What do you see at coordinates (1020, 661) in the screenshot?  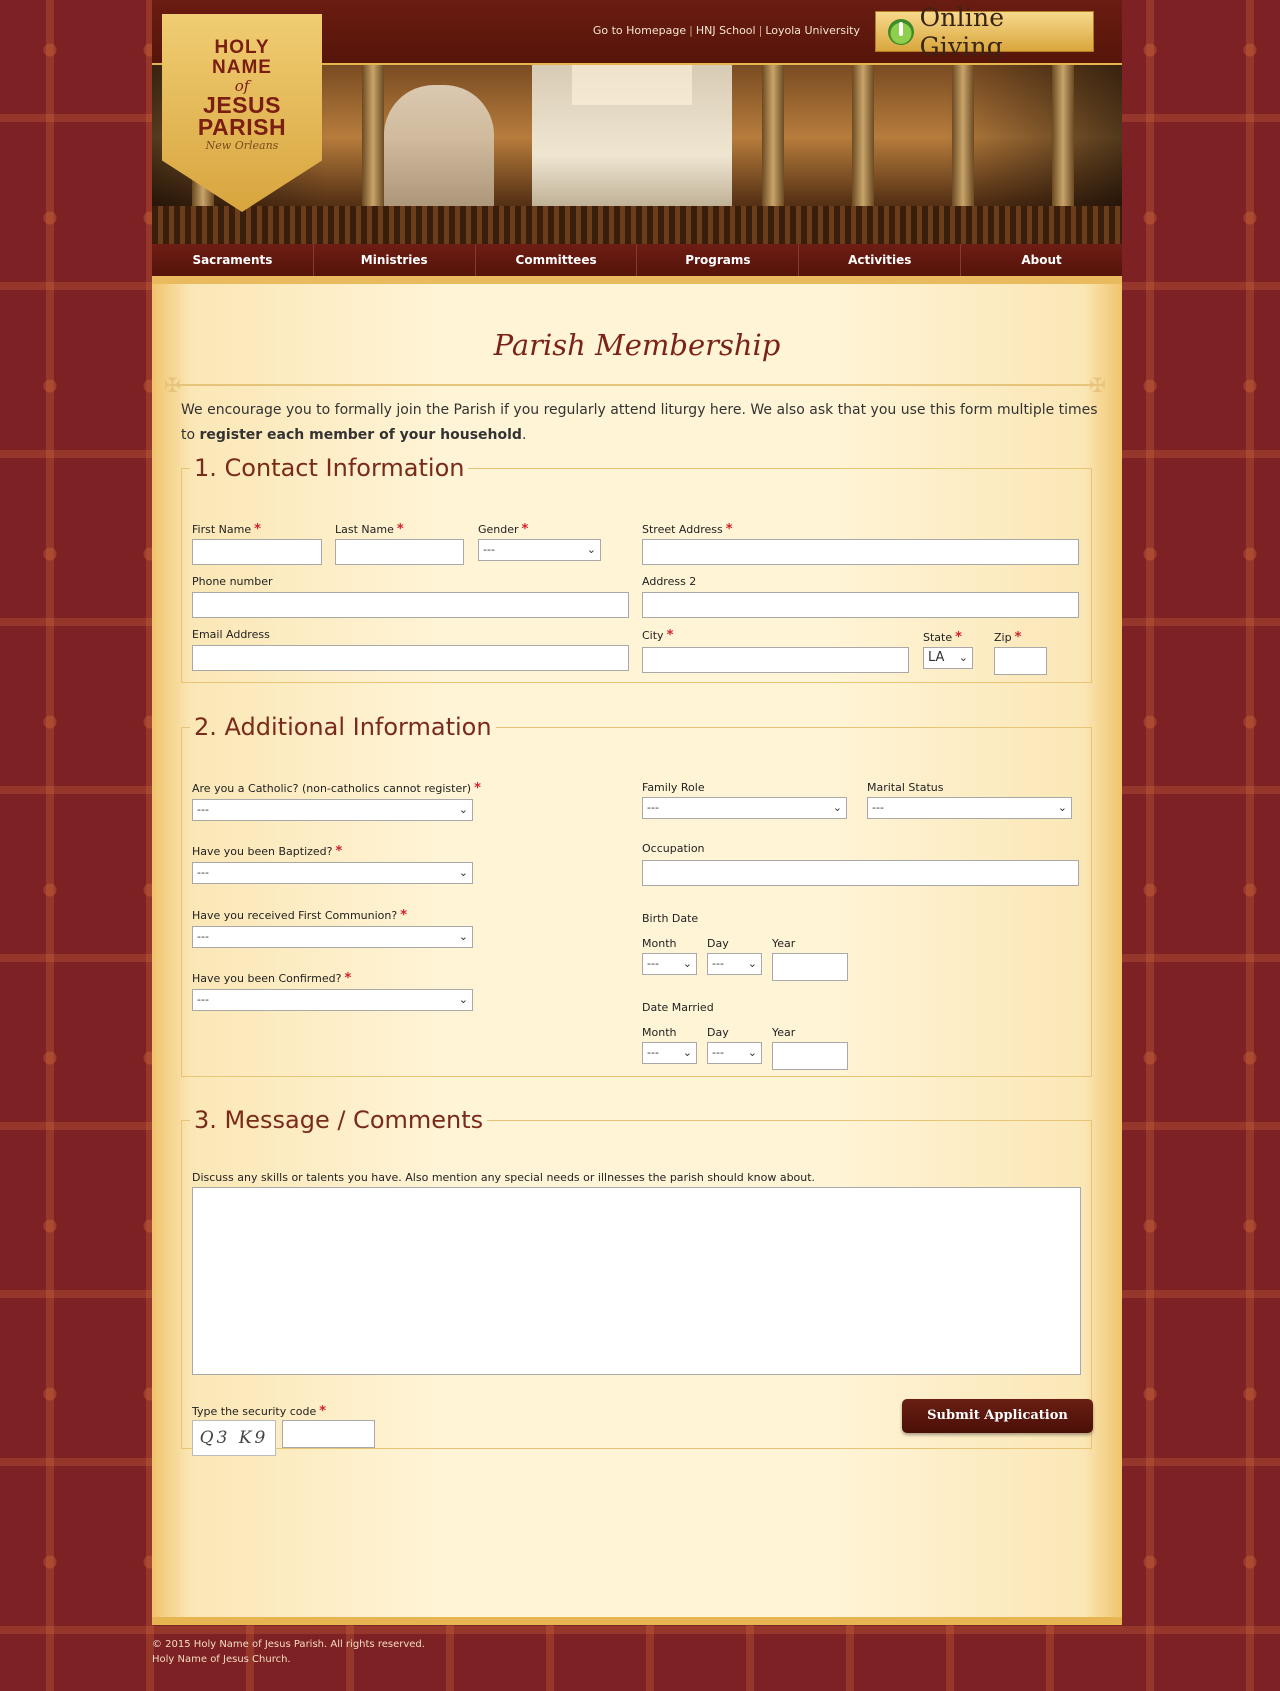 I see `zip-input` at bounding box center [1020, 661].